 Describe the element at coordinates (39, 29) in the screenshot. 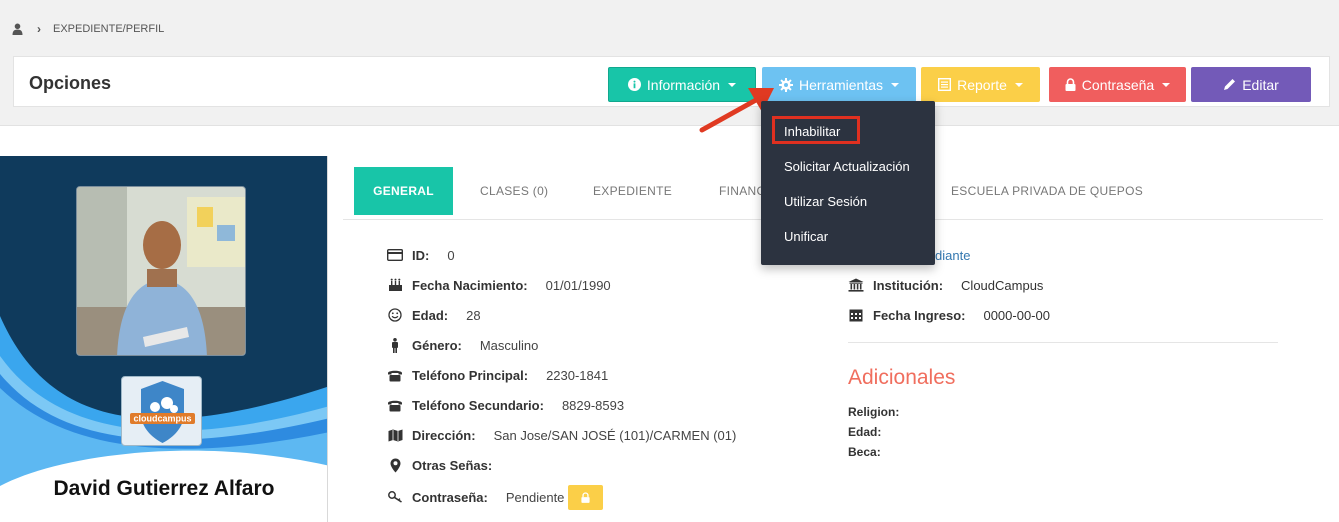

I see `chevron-right-icon: ›` at that location.